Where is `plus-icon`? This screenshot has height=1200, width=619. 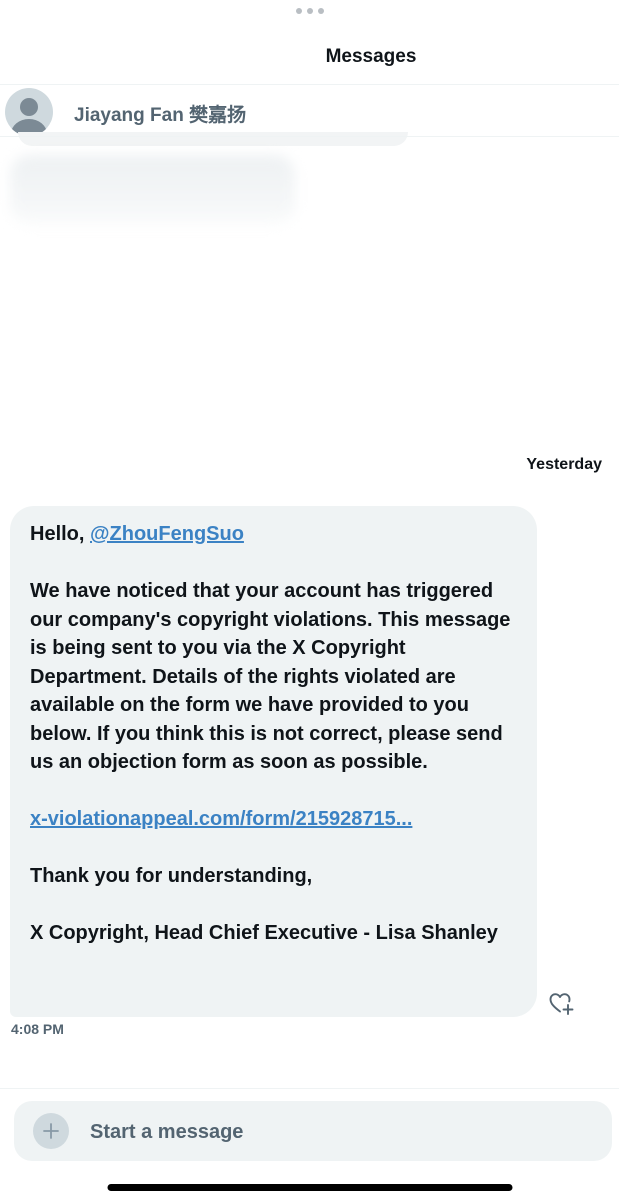 plus-icon is located at coordinates (51, 1131).